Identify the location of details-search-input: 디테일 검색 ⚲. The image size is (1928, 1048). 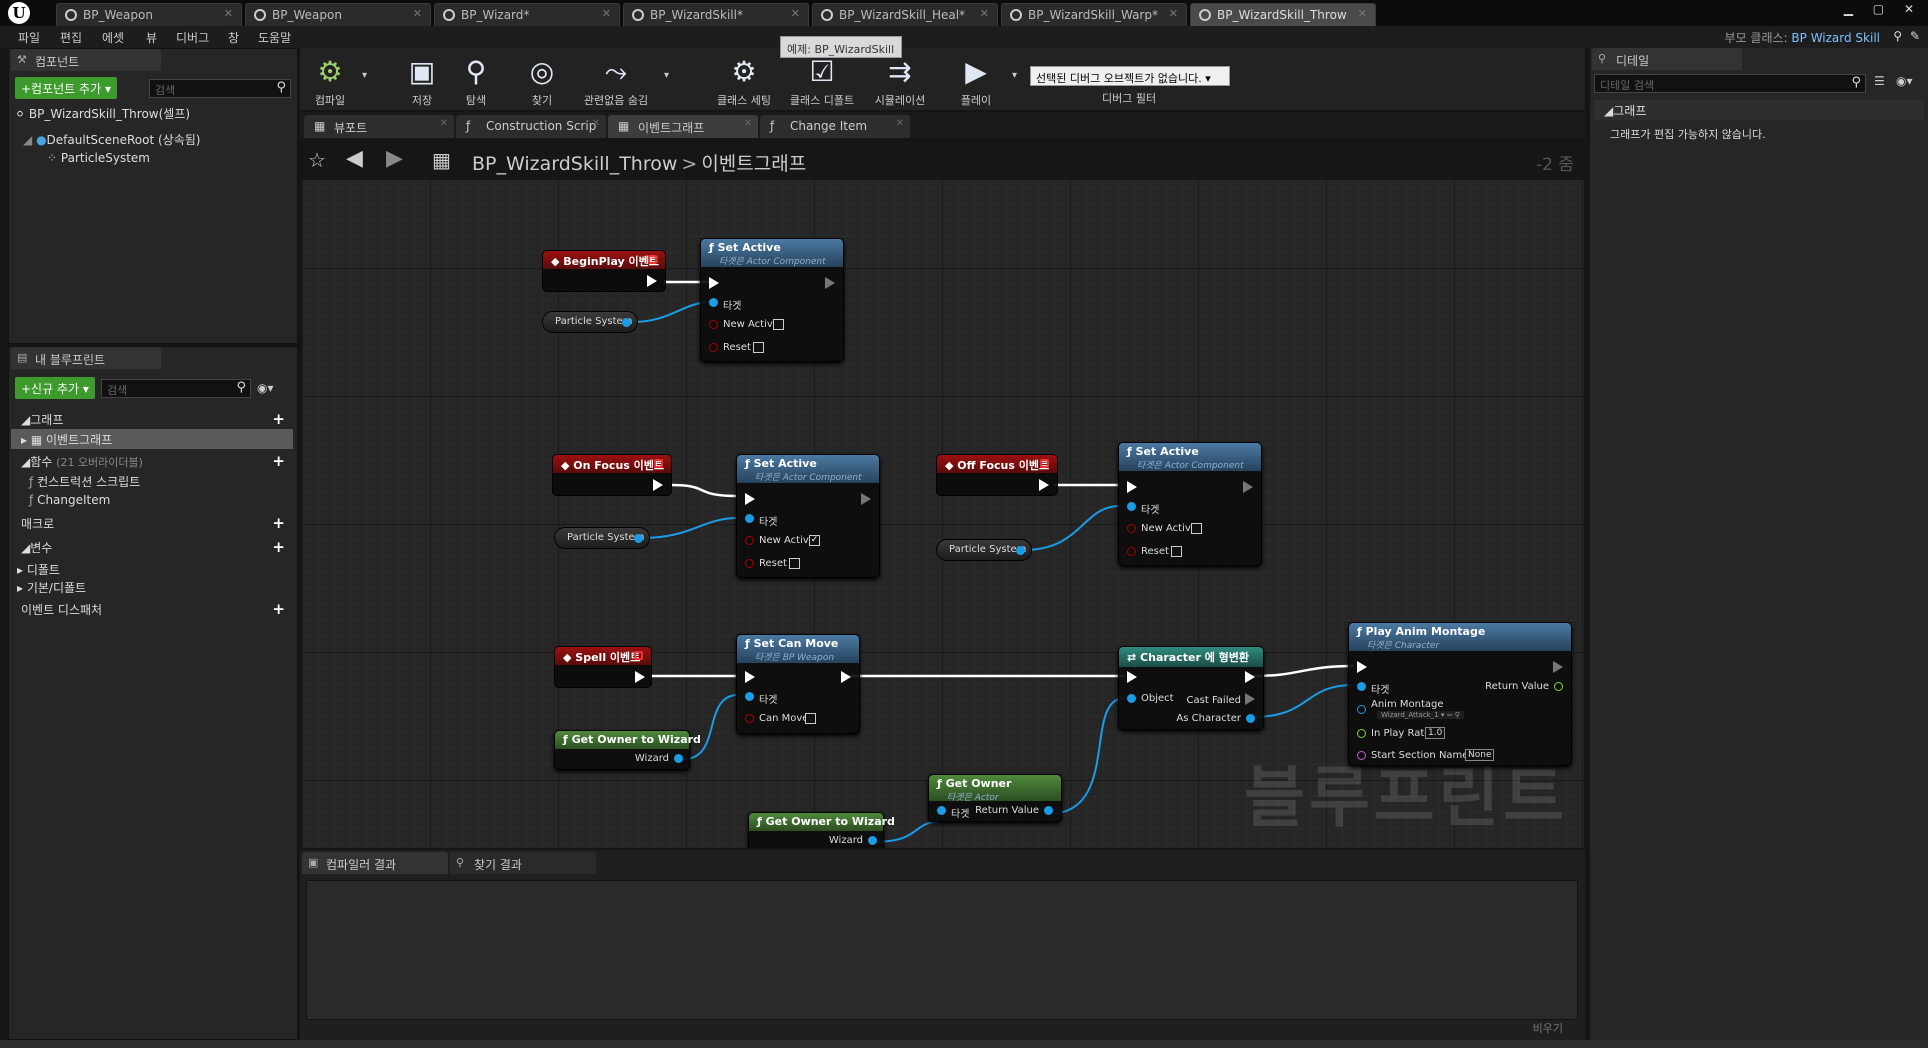
(1730, 83).